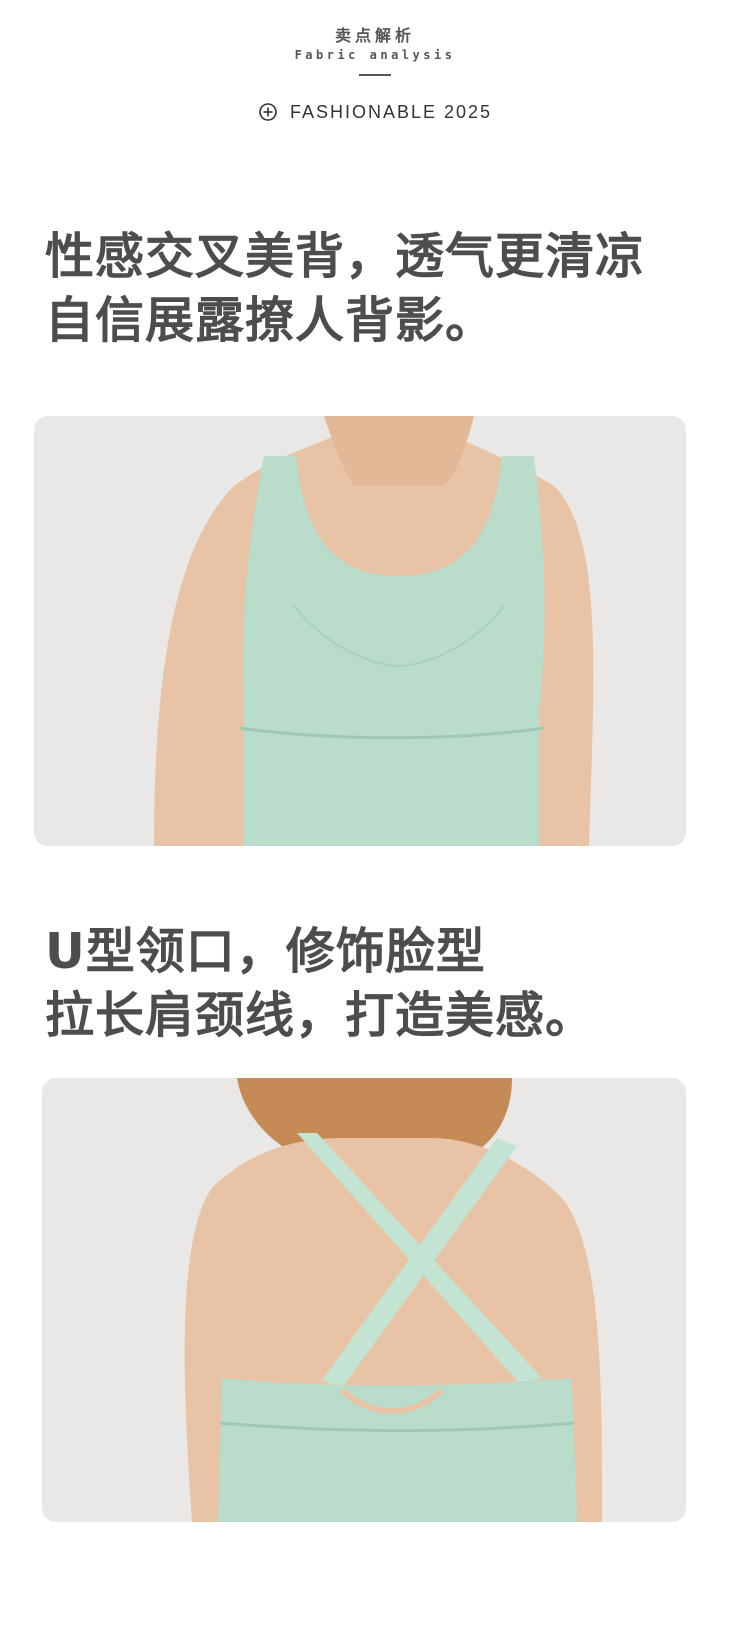  I want to click on title-underline, so click(375, 75).